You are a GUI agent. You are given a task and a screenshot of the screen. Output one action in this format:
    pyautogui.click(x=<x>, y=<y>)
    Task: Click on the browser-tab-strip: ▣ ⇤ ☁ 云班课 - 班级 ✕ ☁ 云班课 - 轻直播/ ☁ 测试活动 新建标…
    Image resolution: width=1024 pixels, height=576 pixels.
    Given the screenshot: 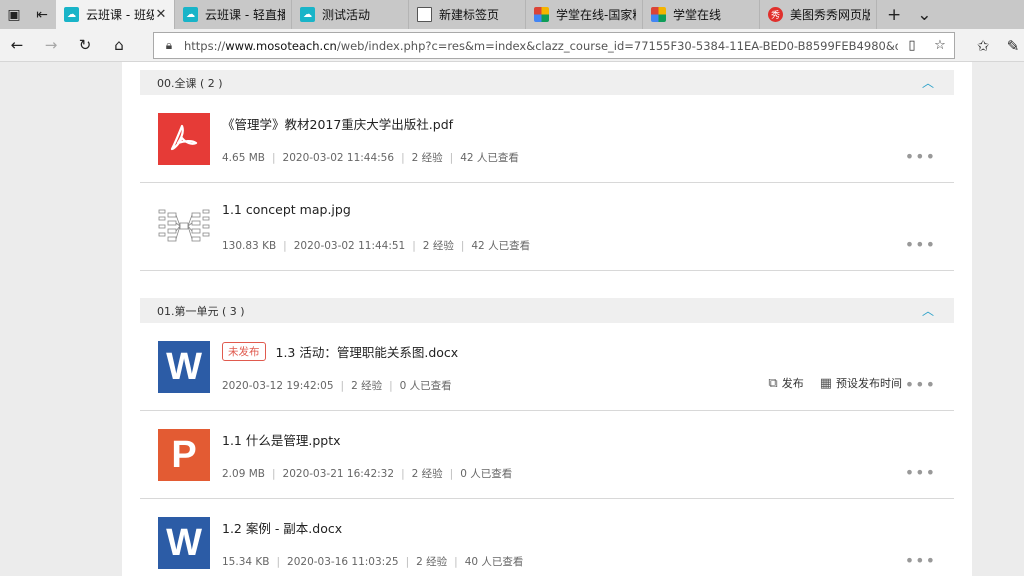 What is the action you would take?
    pyautogui.click(x=512, y=14)
    